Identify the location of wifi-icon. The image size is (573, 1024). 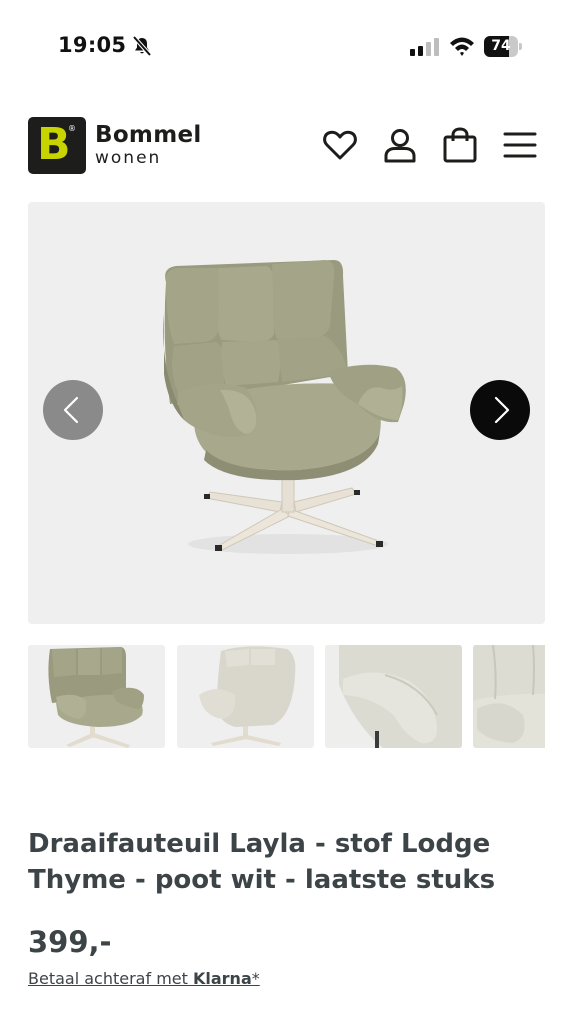
(462, 46).